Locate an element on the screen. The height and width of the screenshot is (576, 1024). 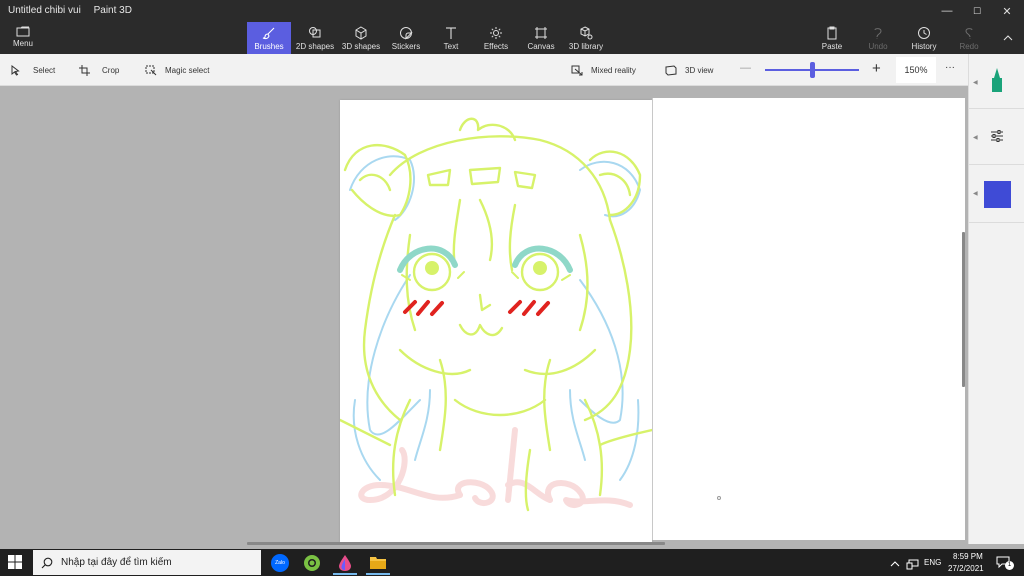
brush-icon is located at coordinates (268, 33).